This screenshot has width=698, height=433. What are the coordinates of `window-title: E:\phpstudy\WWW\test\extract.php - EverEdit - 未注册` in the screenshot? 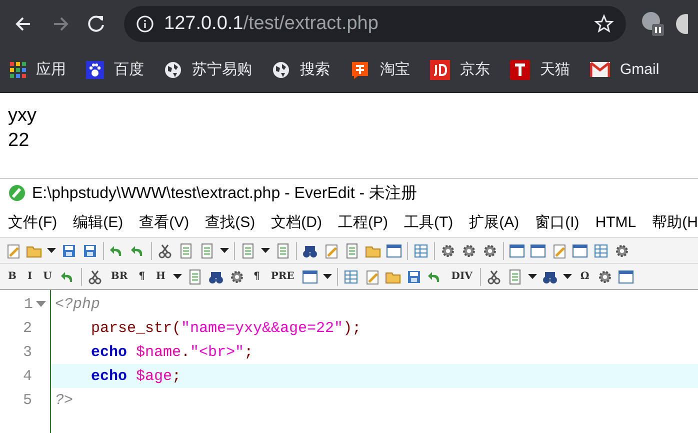 It's located at (224, 194).